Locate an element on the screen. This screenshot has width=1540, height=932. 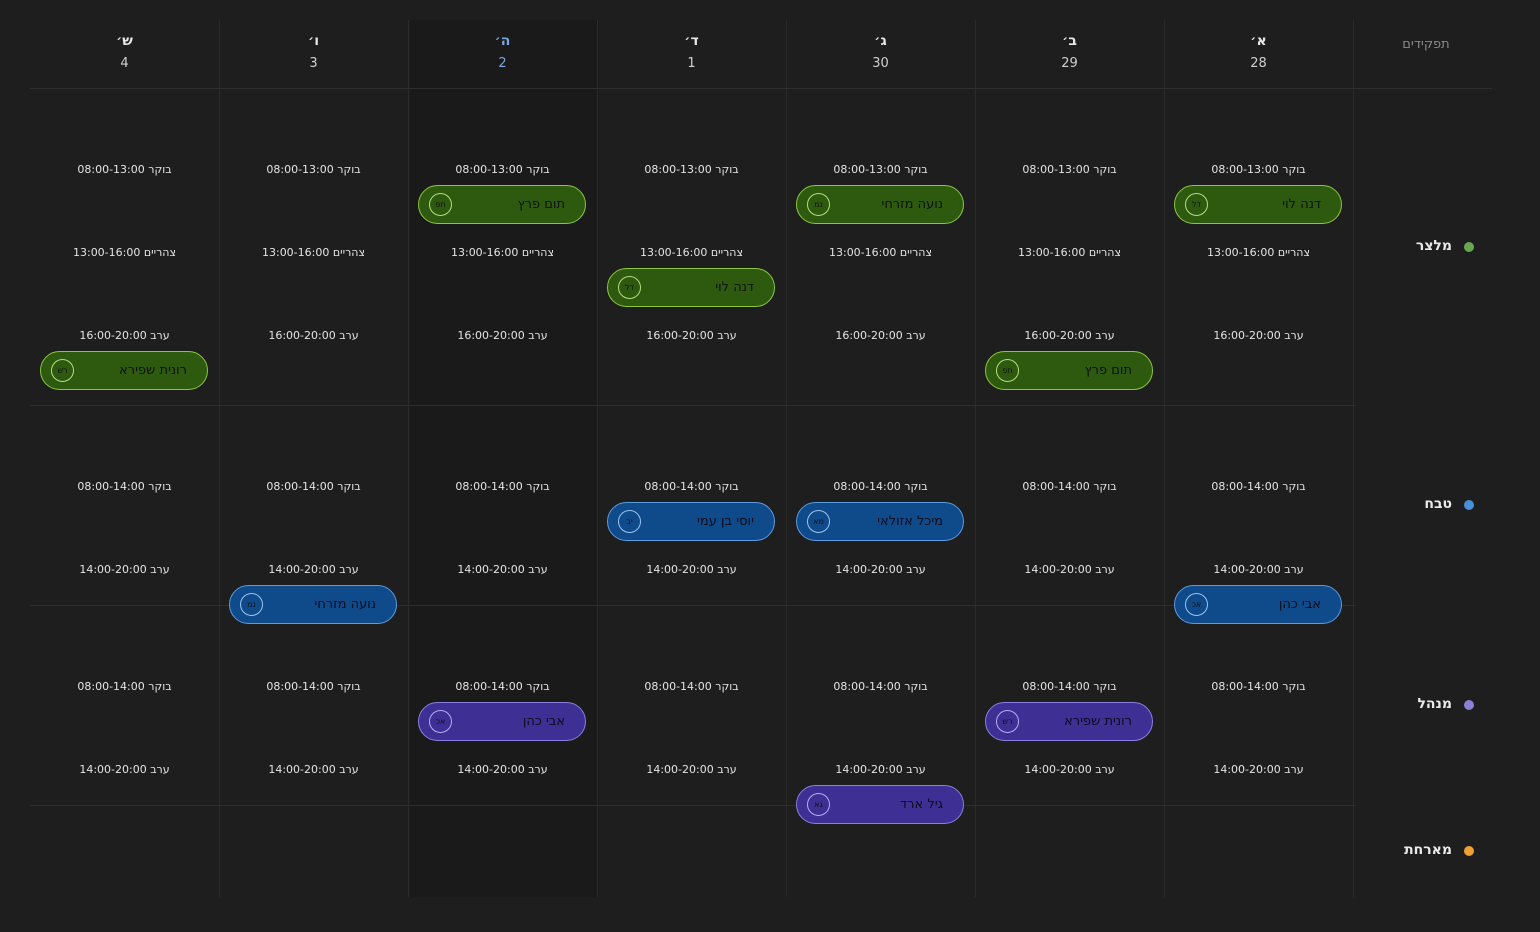
day-date: 29 is located at coordinates (1069, 63).